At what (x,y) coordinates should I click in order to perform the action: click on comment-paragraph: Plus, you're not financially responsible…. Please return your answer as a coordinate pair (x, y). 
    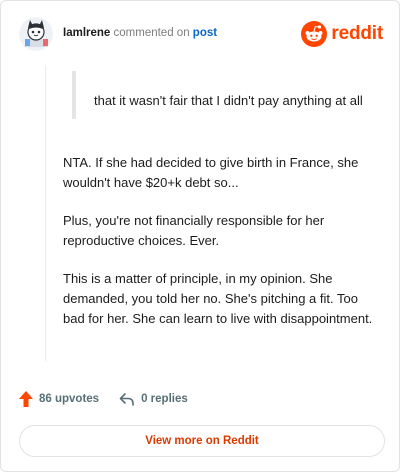
    Looking at the image, I should click on (194, 230).